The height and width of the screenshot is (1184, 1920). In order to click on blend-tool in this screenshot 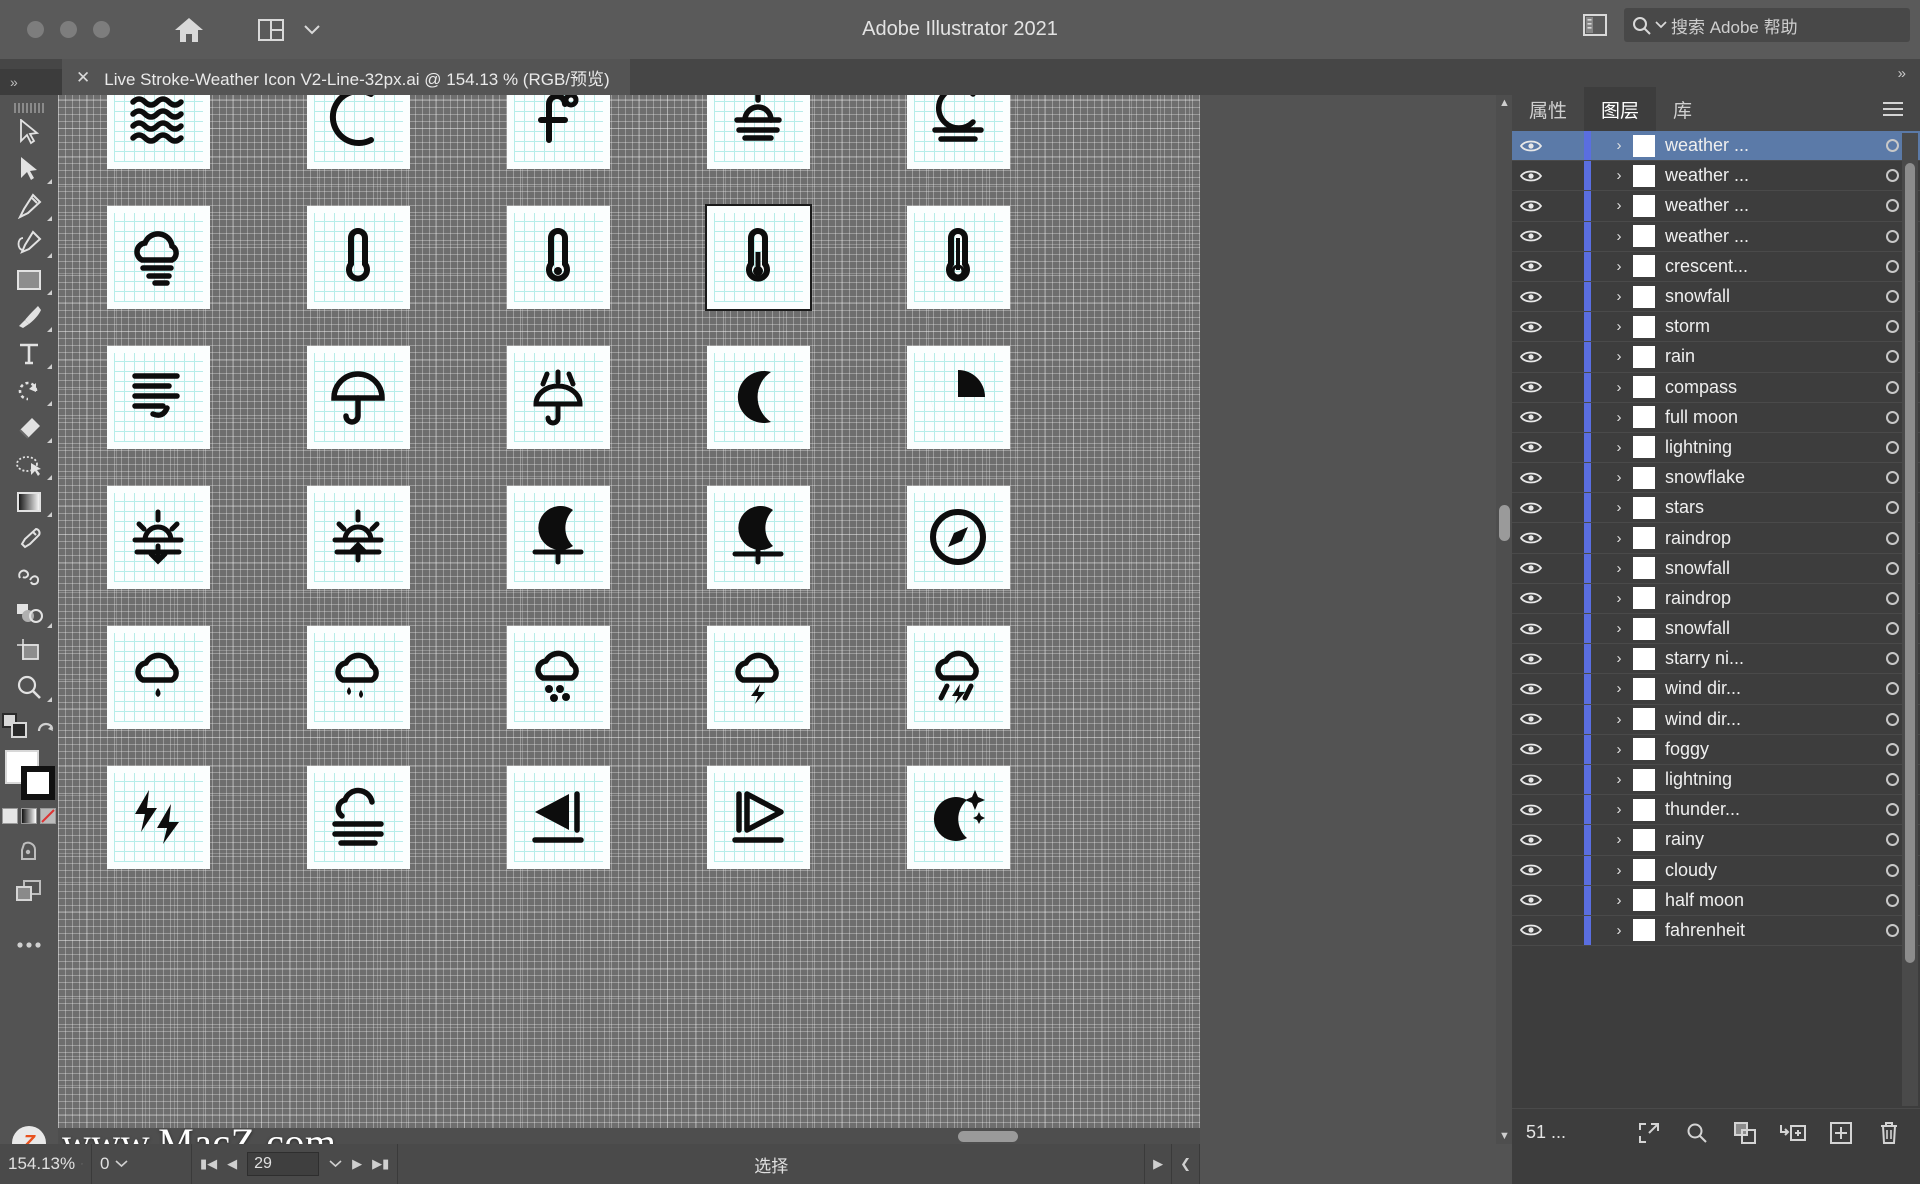, I will do `click(29, 576)`.